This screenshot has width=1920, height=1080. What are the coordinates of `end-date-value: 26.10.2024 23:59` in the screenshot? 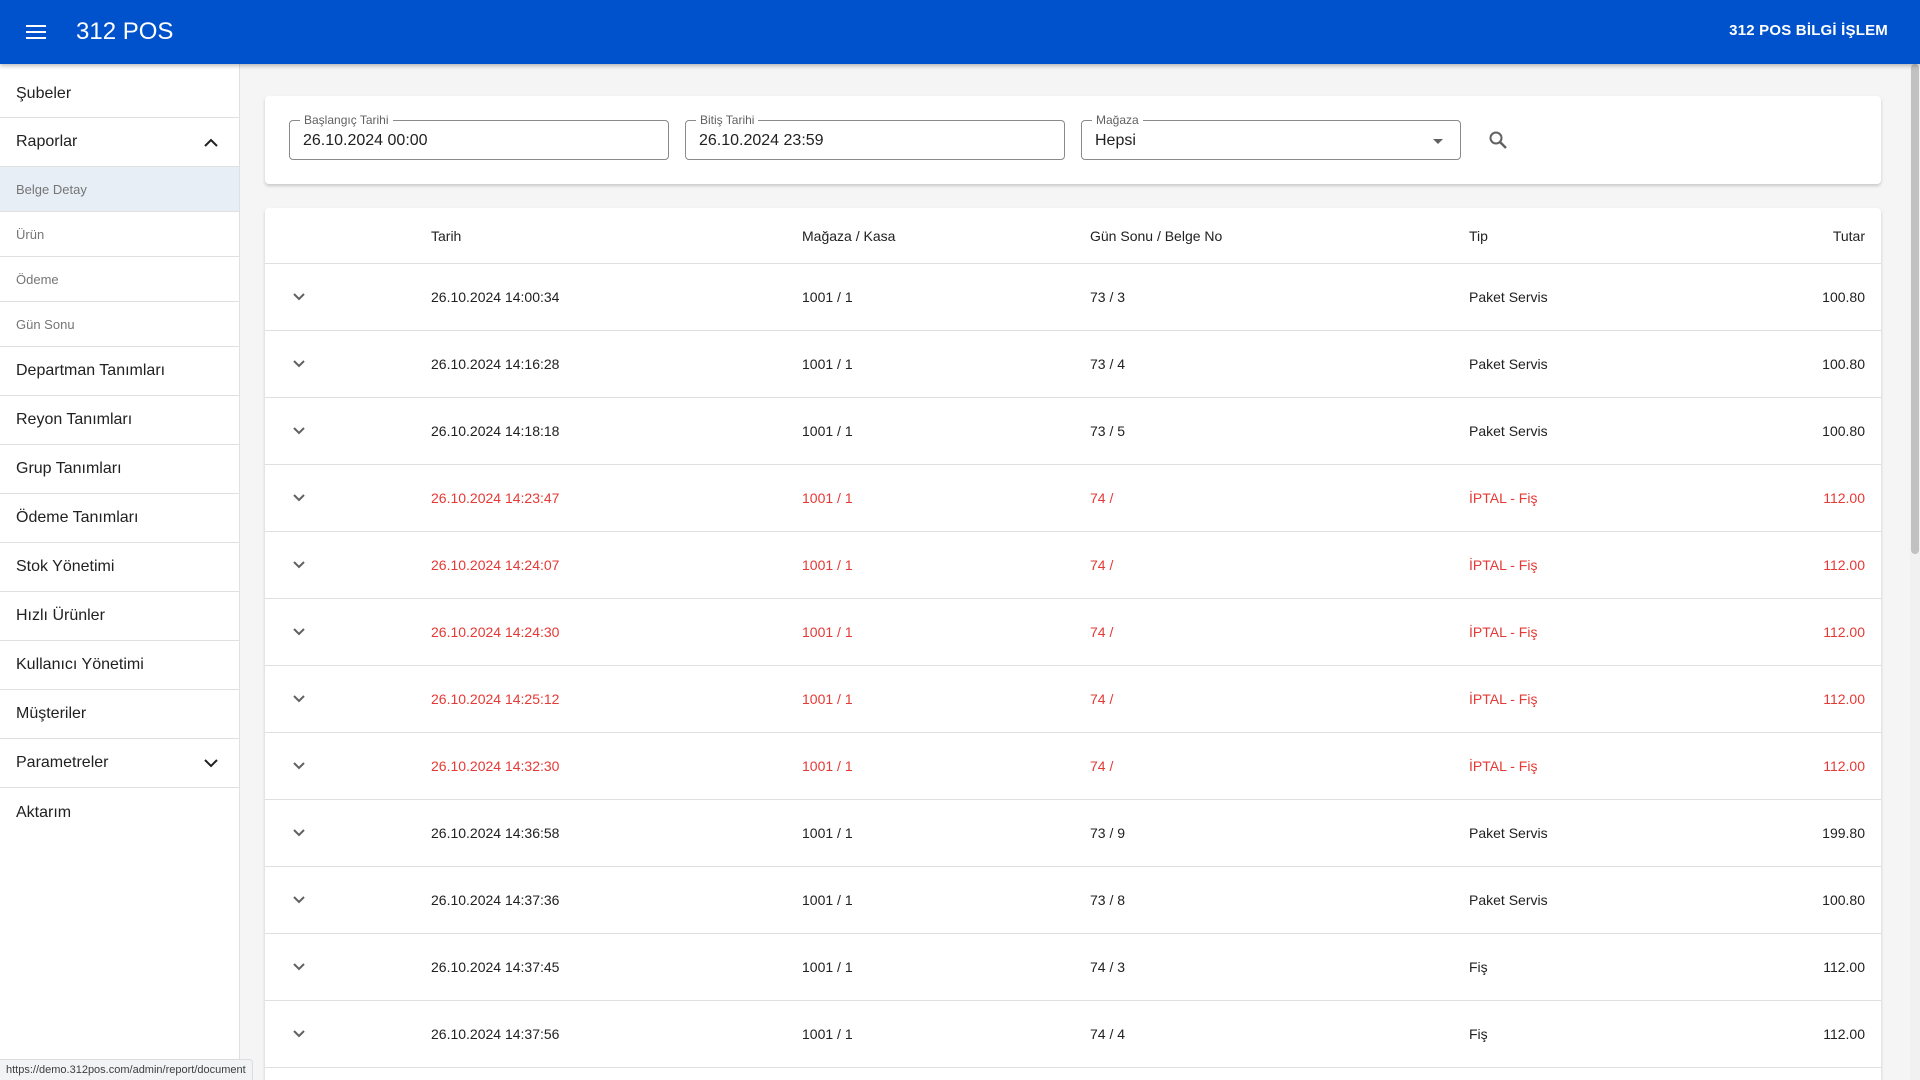 It's located at (761, 140).